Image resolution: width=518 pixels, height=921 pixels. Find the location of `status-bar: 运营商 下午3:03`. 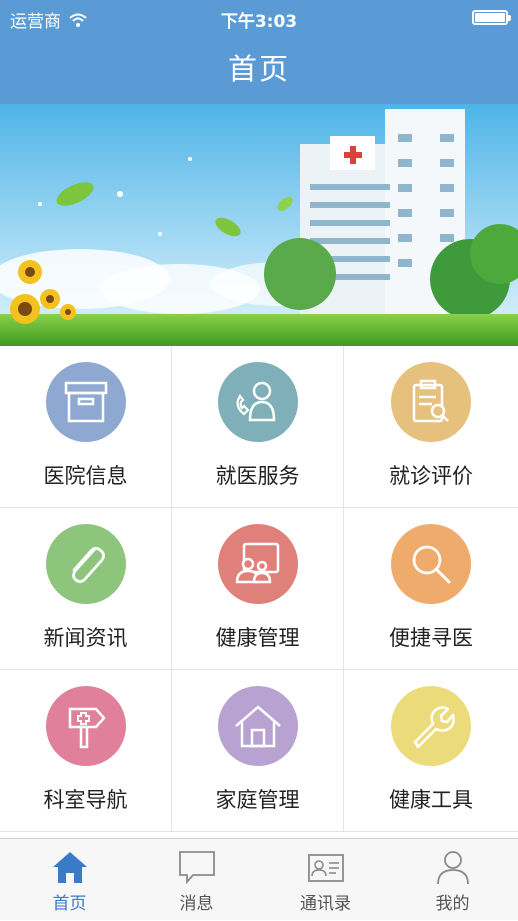

status-bar: 运营商 下午3:03 is located at coordinates (259, 18).